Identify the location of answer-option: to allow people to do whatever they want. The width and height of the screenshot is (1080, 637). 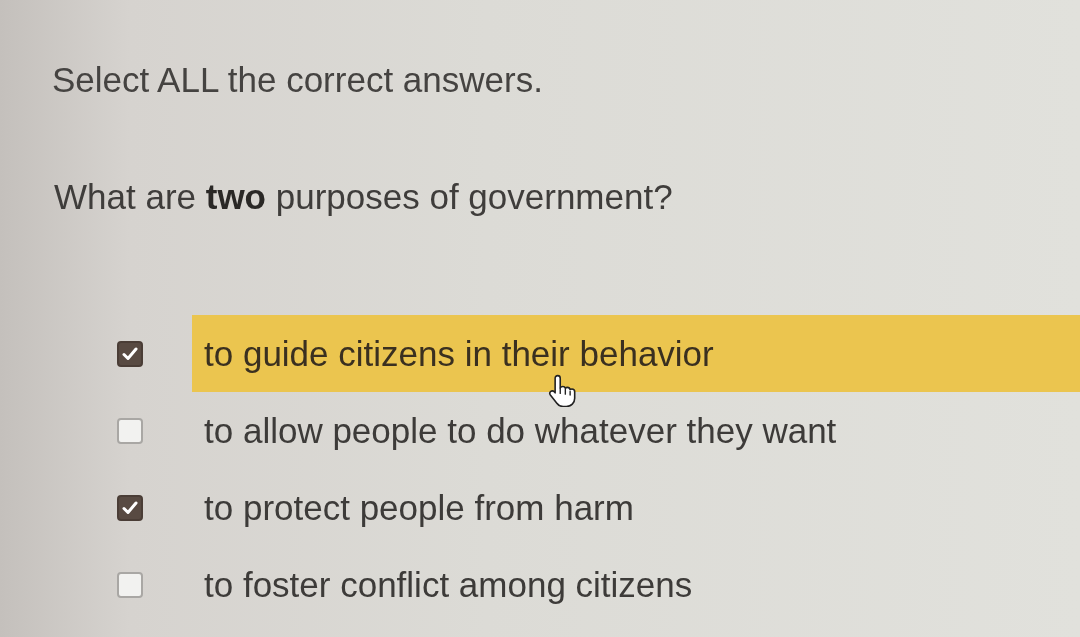
(636, 430).